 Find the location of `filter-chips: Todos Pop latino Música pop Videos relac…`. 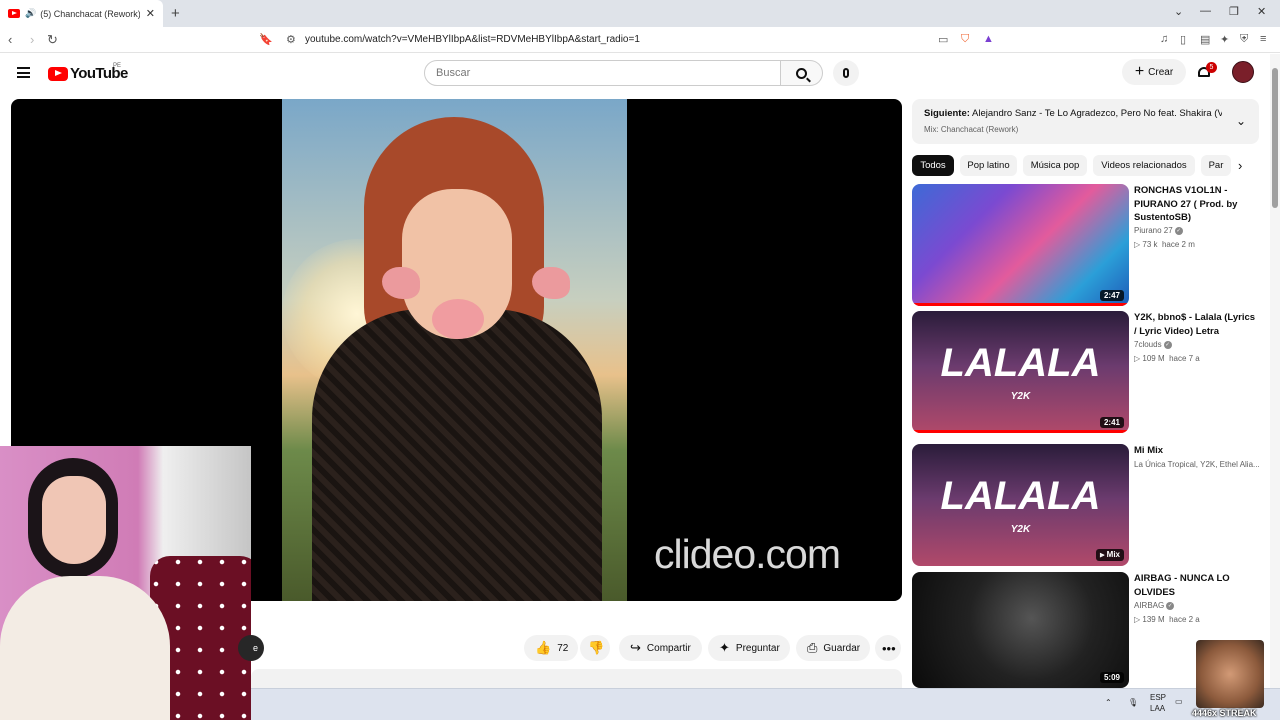

filter-chips: Todos Pop latino Música pop Videos relac… is located at coordinates (1082, 166).